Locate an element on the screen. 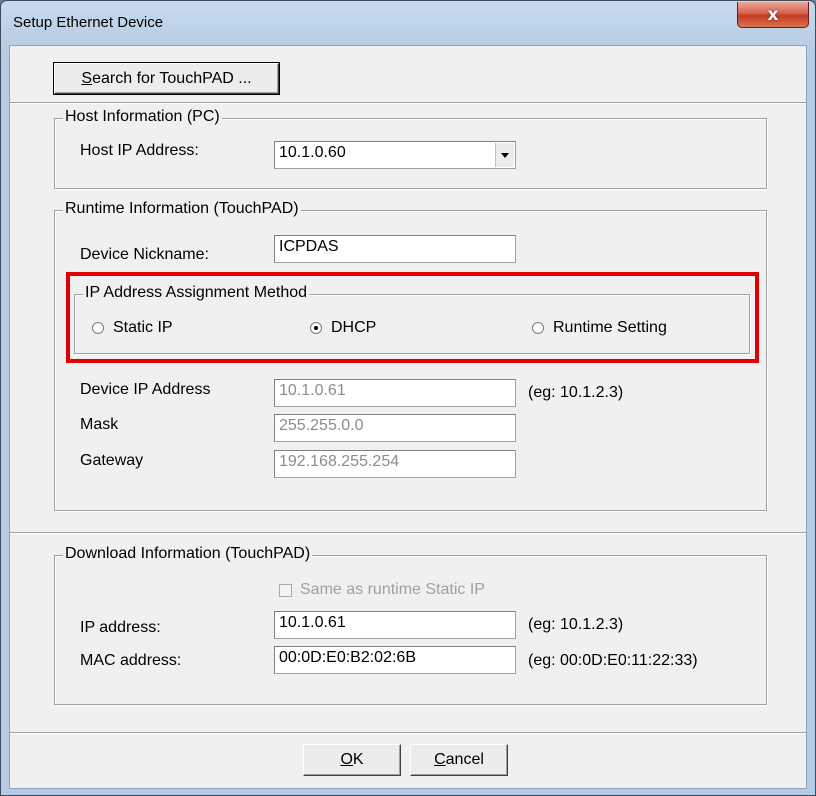  highlight-box is located at coordinates (412, 317).